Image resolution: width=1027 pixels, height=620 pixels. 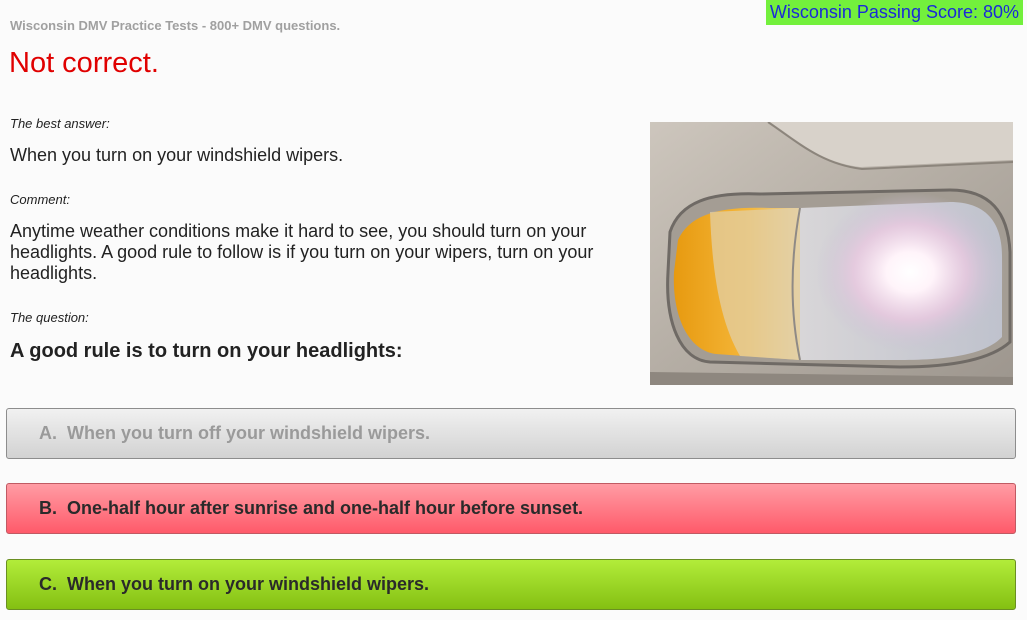 I want to click on best-answer-label: The best answer:, so click(x=60, y=123).